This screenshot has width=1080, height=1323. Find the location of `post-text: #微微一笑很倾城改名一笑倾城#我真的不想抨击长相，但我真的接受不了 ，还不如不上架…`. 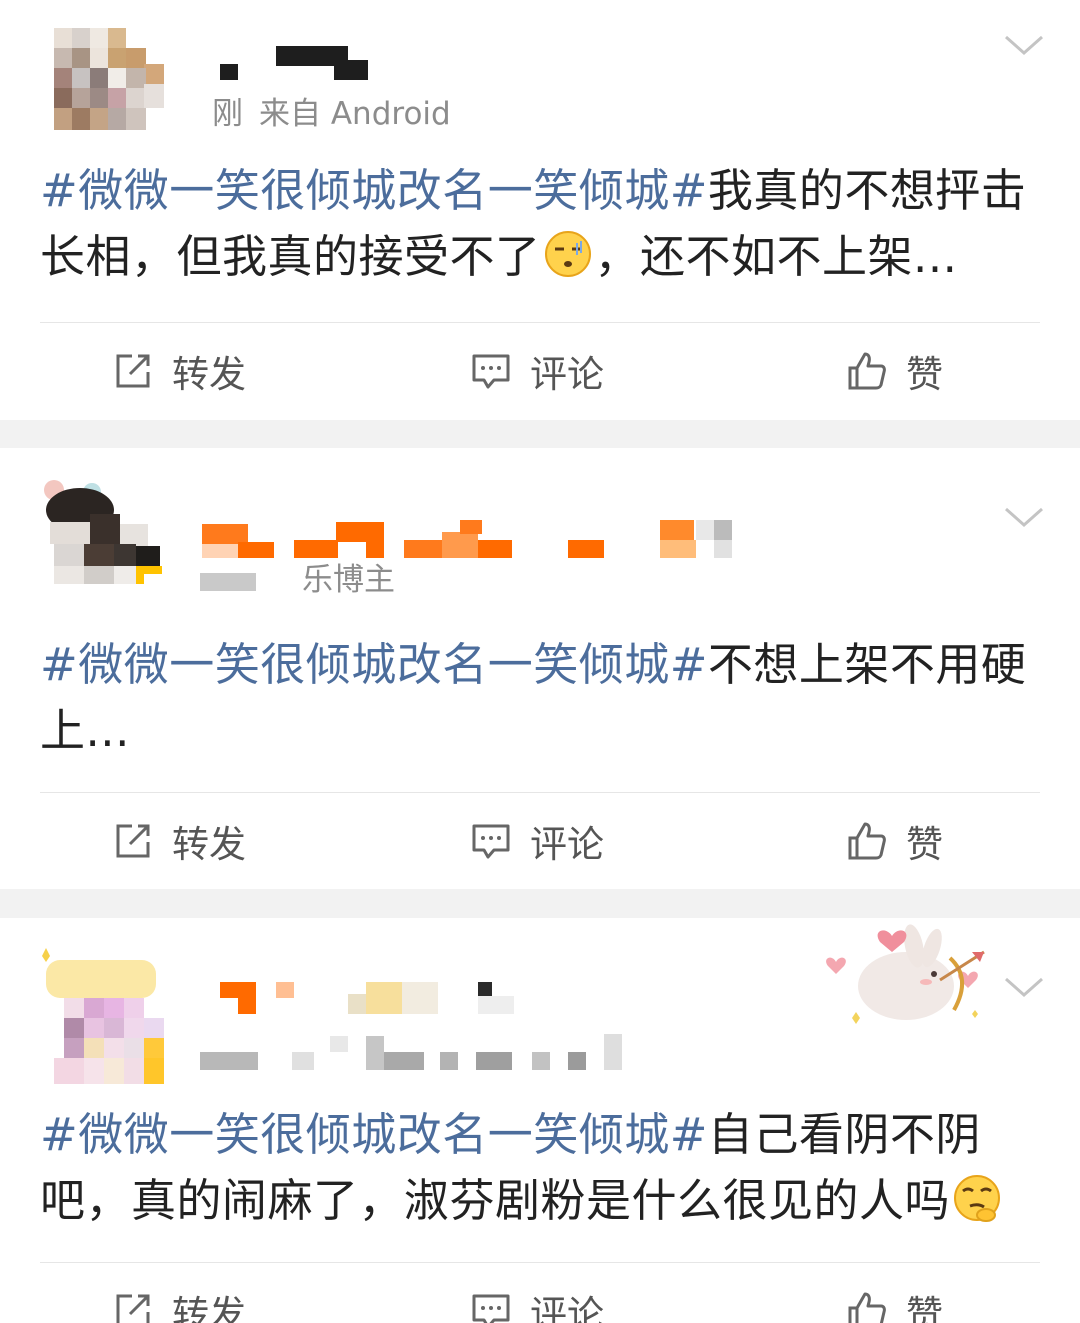

post-text: #微微一笑很倾城改名一笑倾城#我真的不想抨击长相，但我真的接受不了 ，还不如不上架… is located at coordinates (538, 224).